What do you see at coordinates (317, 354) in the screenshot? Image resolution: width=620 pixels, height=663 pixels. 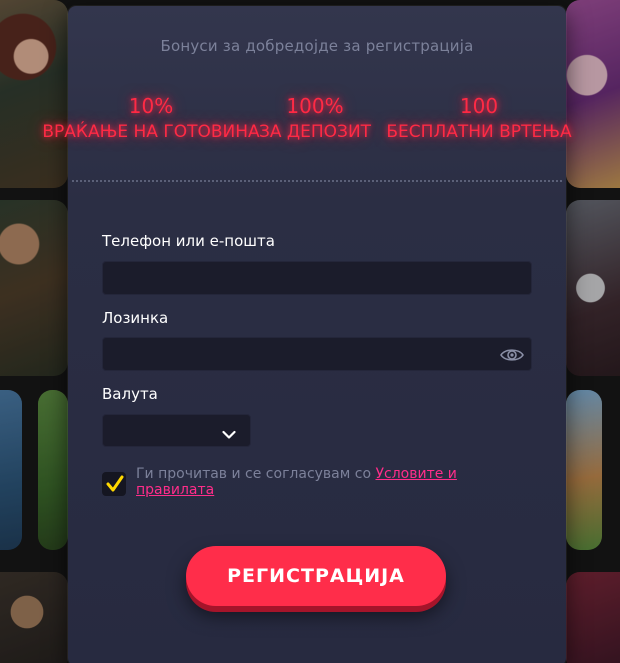 I see `password-input` at bounding box center [317, 354].